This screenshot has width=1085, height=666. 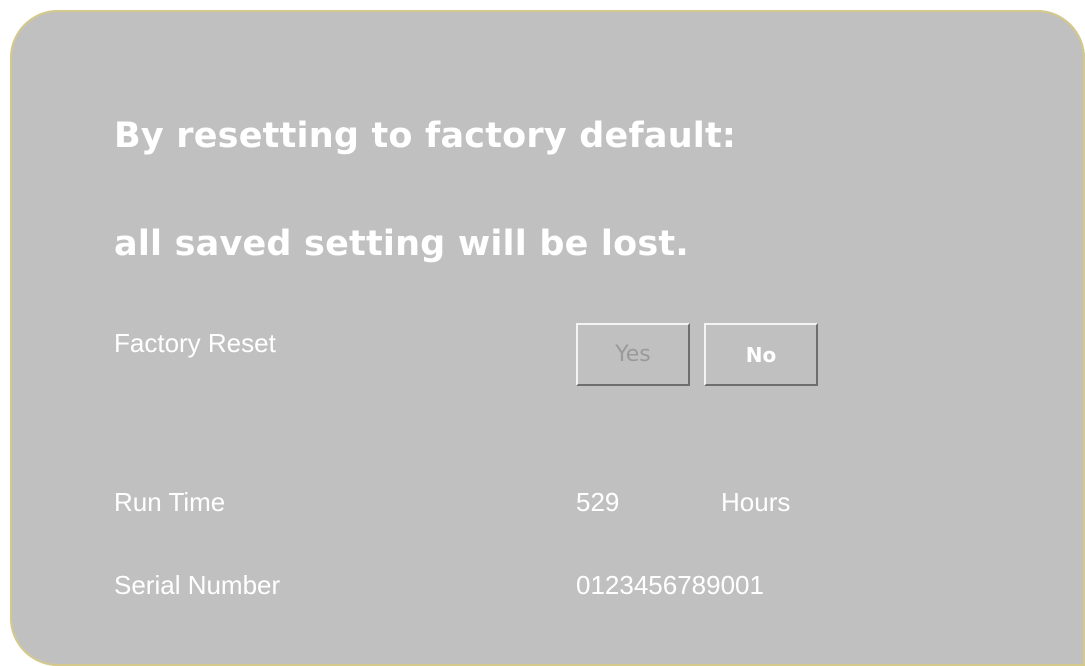 I want to click on run-time-label: Run Time, so click(x=170, y=502).